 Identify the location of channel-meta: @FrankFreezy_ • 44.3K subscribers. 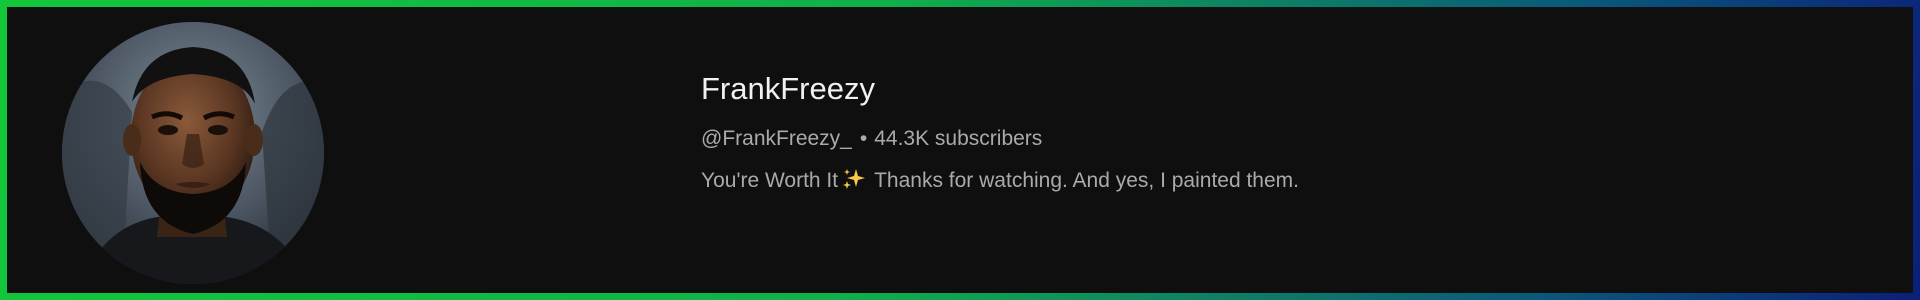
(1000, 139).